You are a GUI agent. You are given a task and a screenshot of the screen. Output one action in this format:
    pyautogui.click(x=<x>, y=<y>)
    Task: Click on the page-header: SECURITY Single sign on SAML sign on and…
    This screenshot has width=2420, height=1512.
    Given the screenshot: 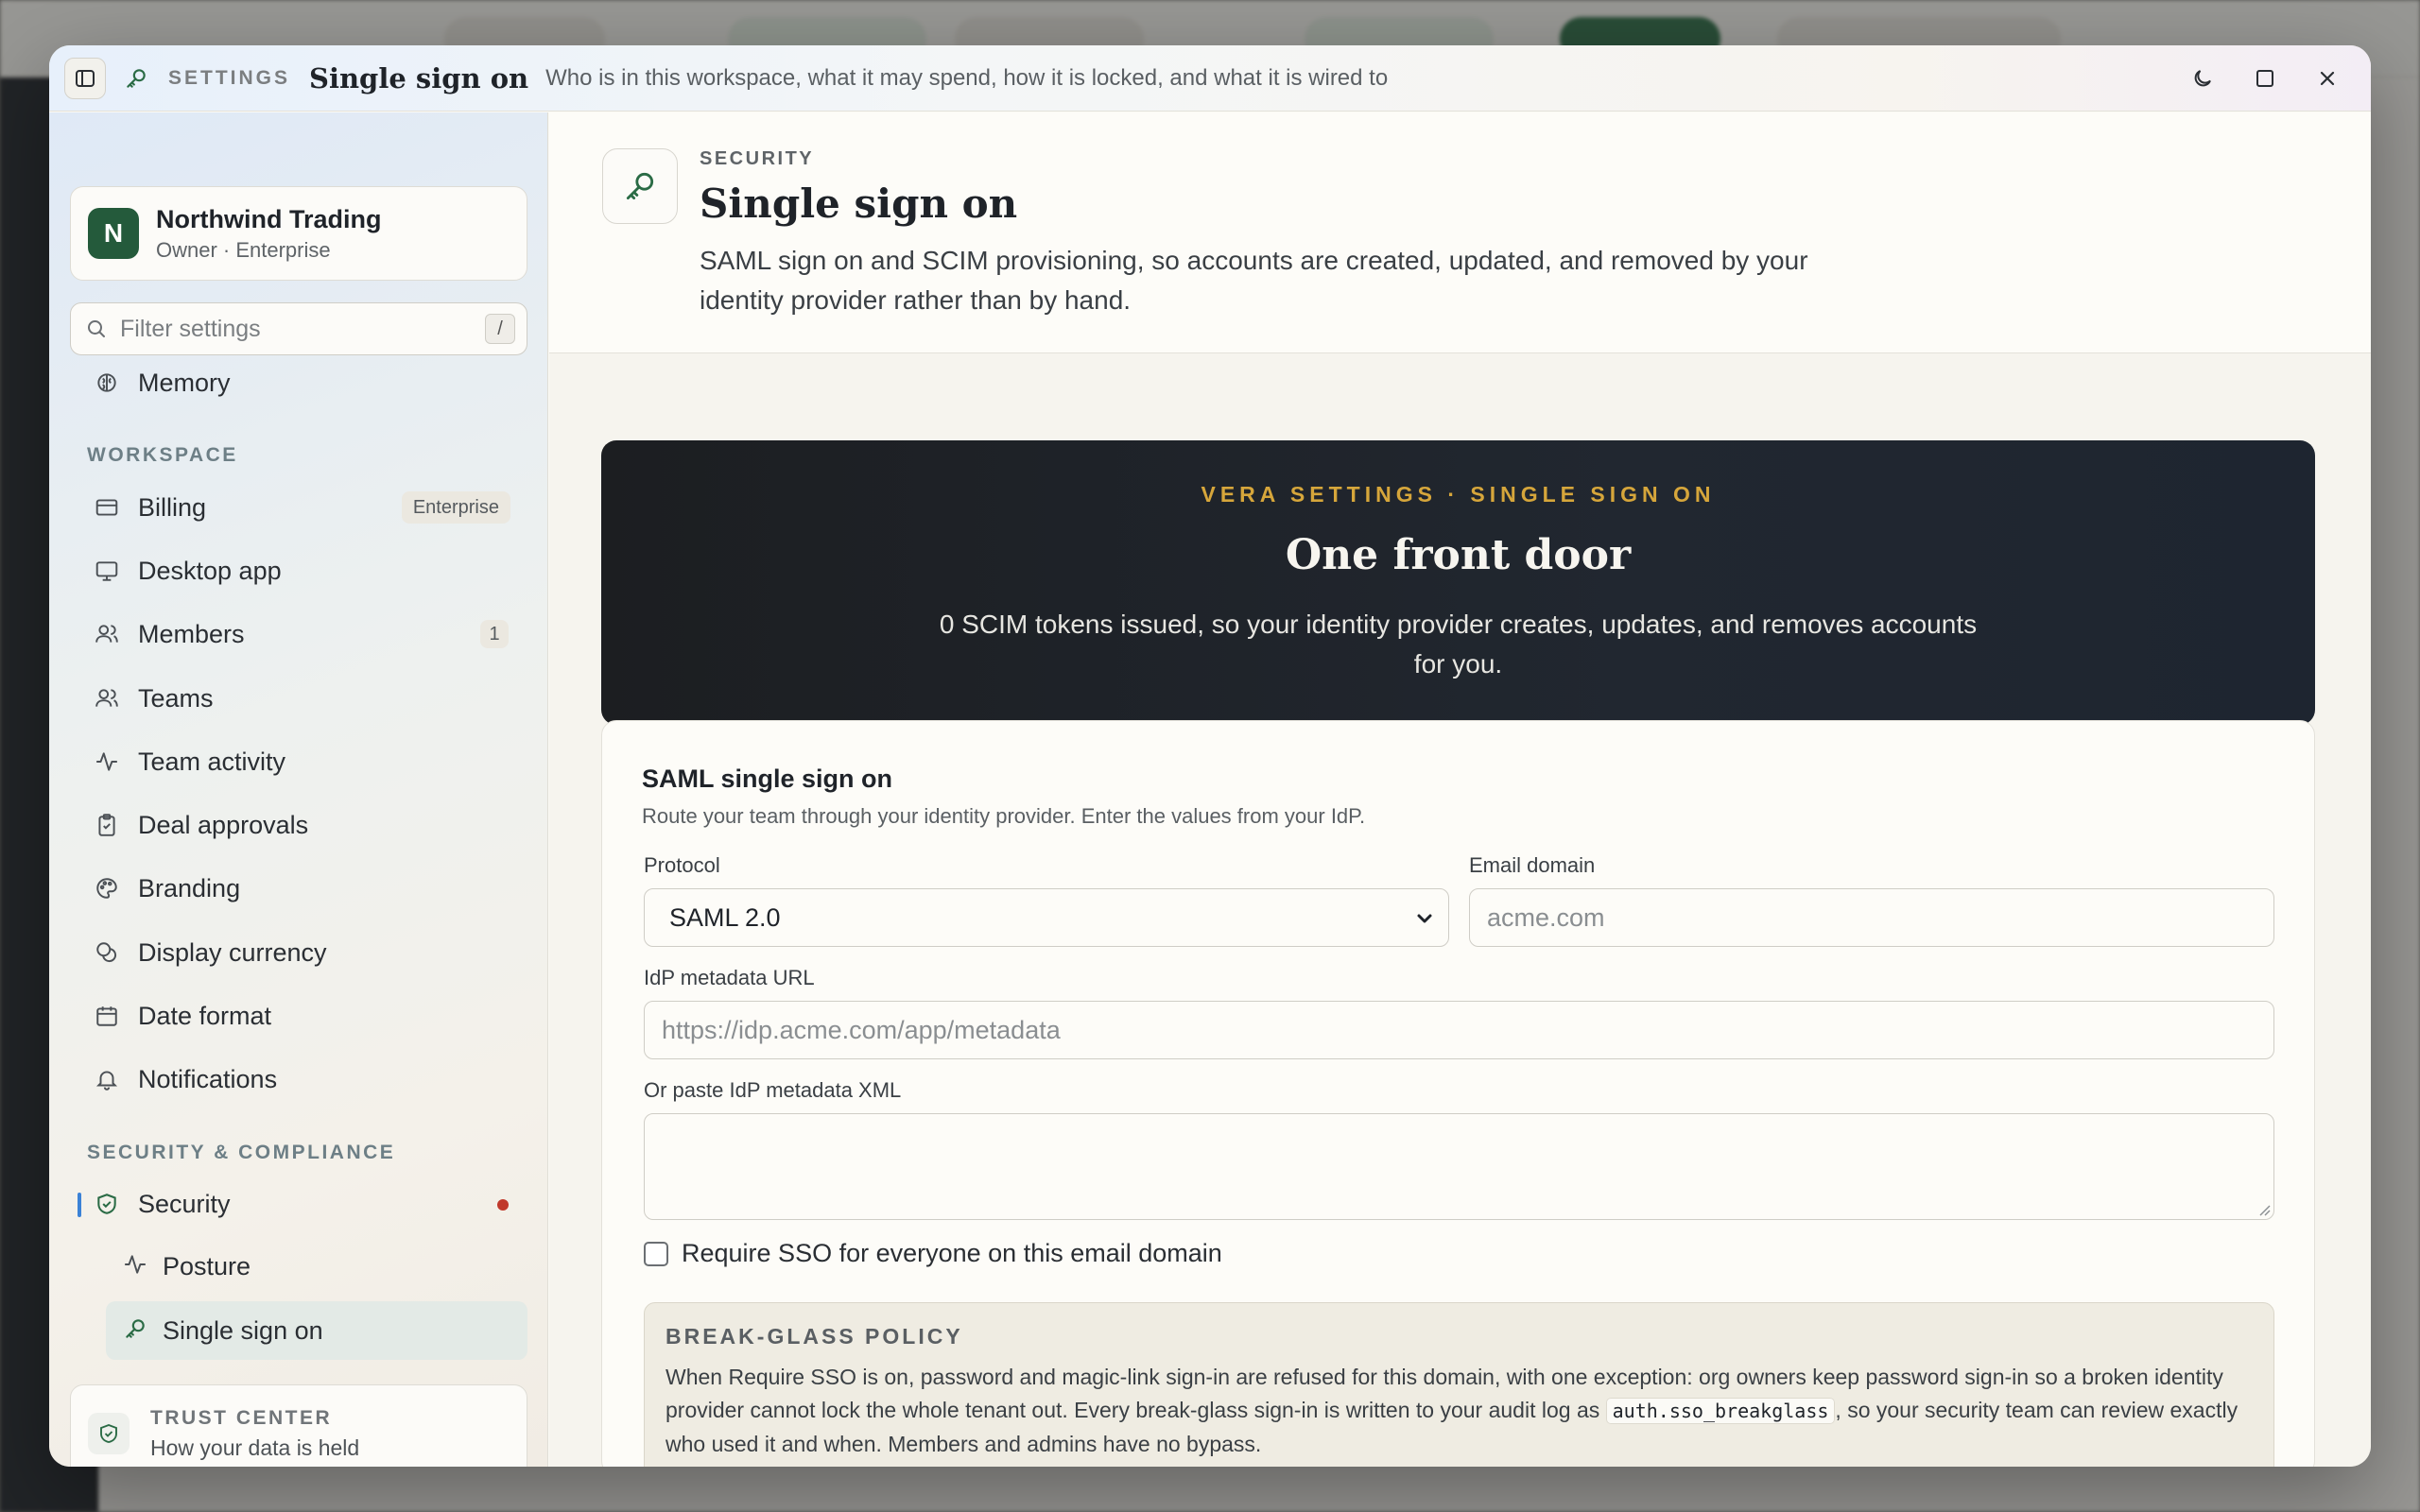 What is the action you would take?
    pyautogui.click(x=1460, y=232)
    